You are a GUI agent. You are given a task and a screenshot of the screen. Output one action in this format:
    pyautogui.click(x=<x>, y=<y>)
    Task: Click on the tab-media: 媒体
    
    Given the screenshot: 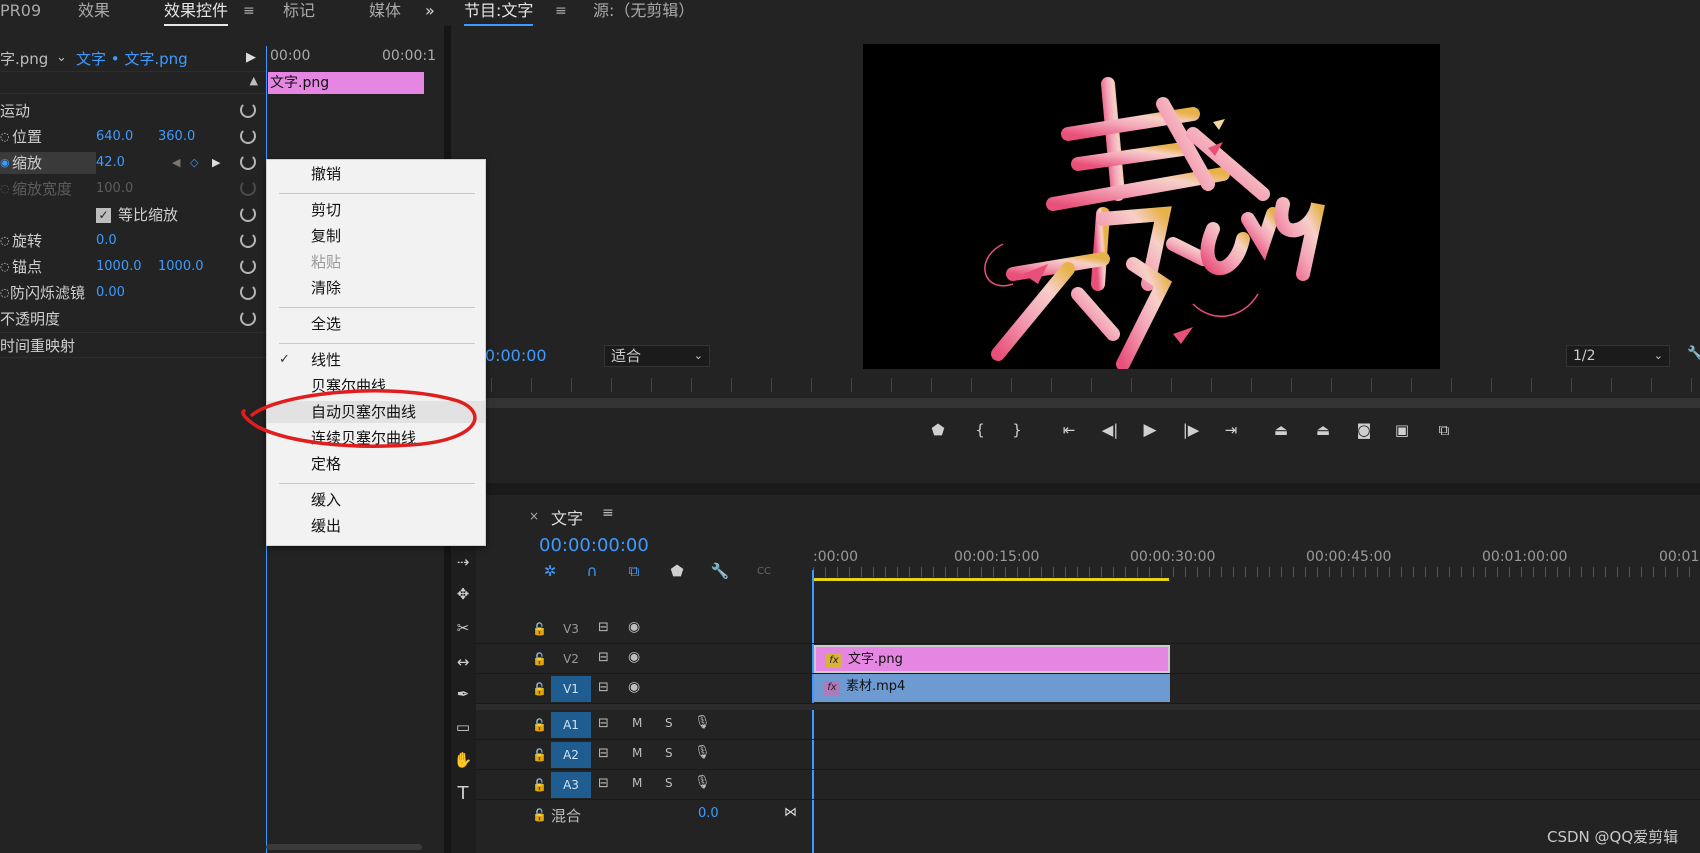 What is the action you would take?
    pyautogui.click(x=385, y=13)
    